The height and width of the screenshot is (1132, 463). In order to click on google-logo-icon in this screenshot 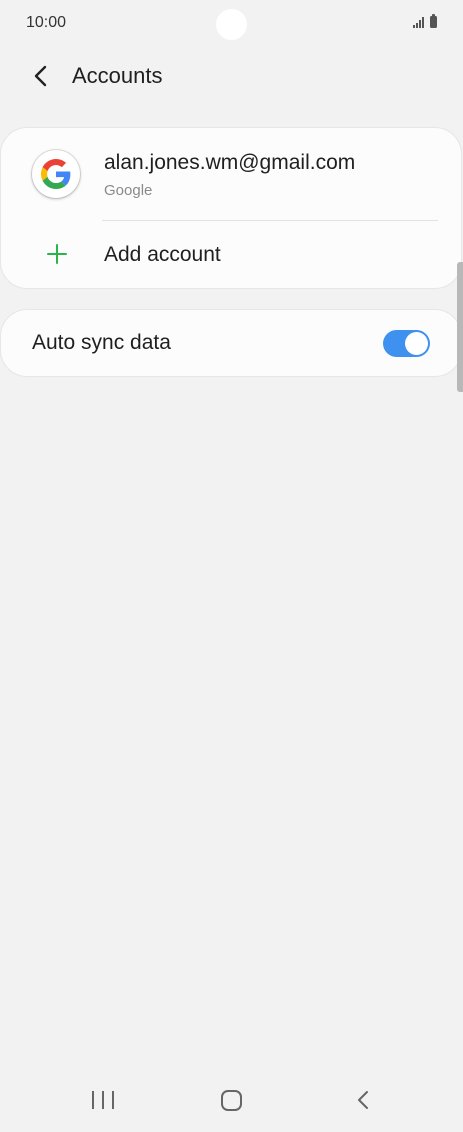, I will do `click(56, 174)`.